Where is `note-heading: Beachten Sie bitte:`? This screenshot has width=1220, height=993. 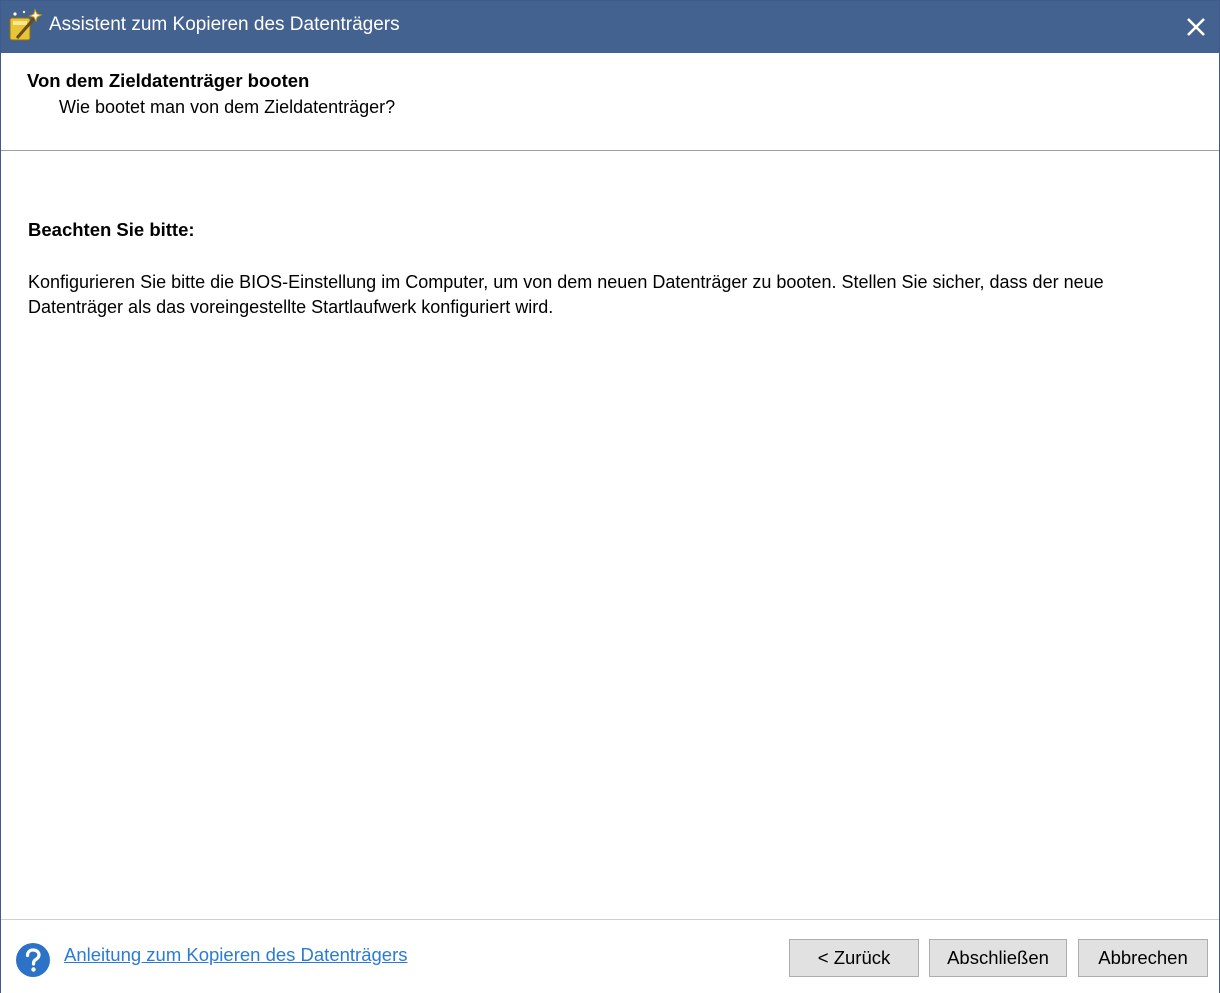 note-heading: Beachten Sie bitte: is located at coordinates (111, 229).